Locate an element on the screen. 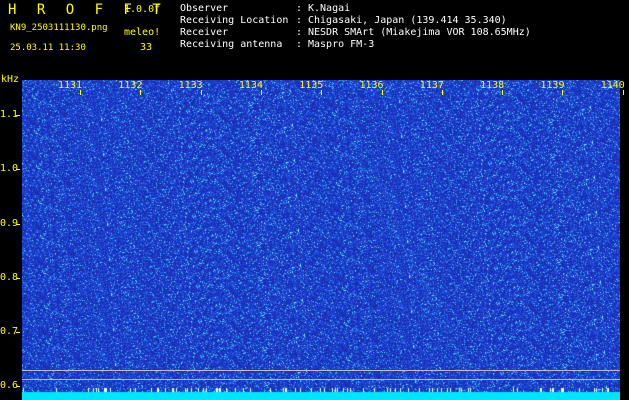 The height and width of the screenshot is (400, 629). x-tick-label: 1131 is located at coordinates (70, 85).